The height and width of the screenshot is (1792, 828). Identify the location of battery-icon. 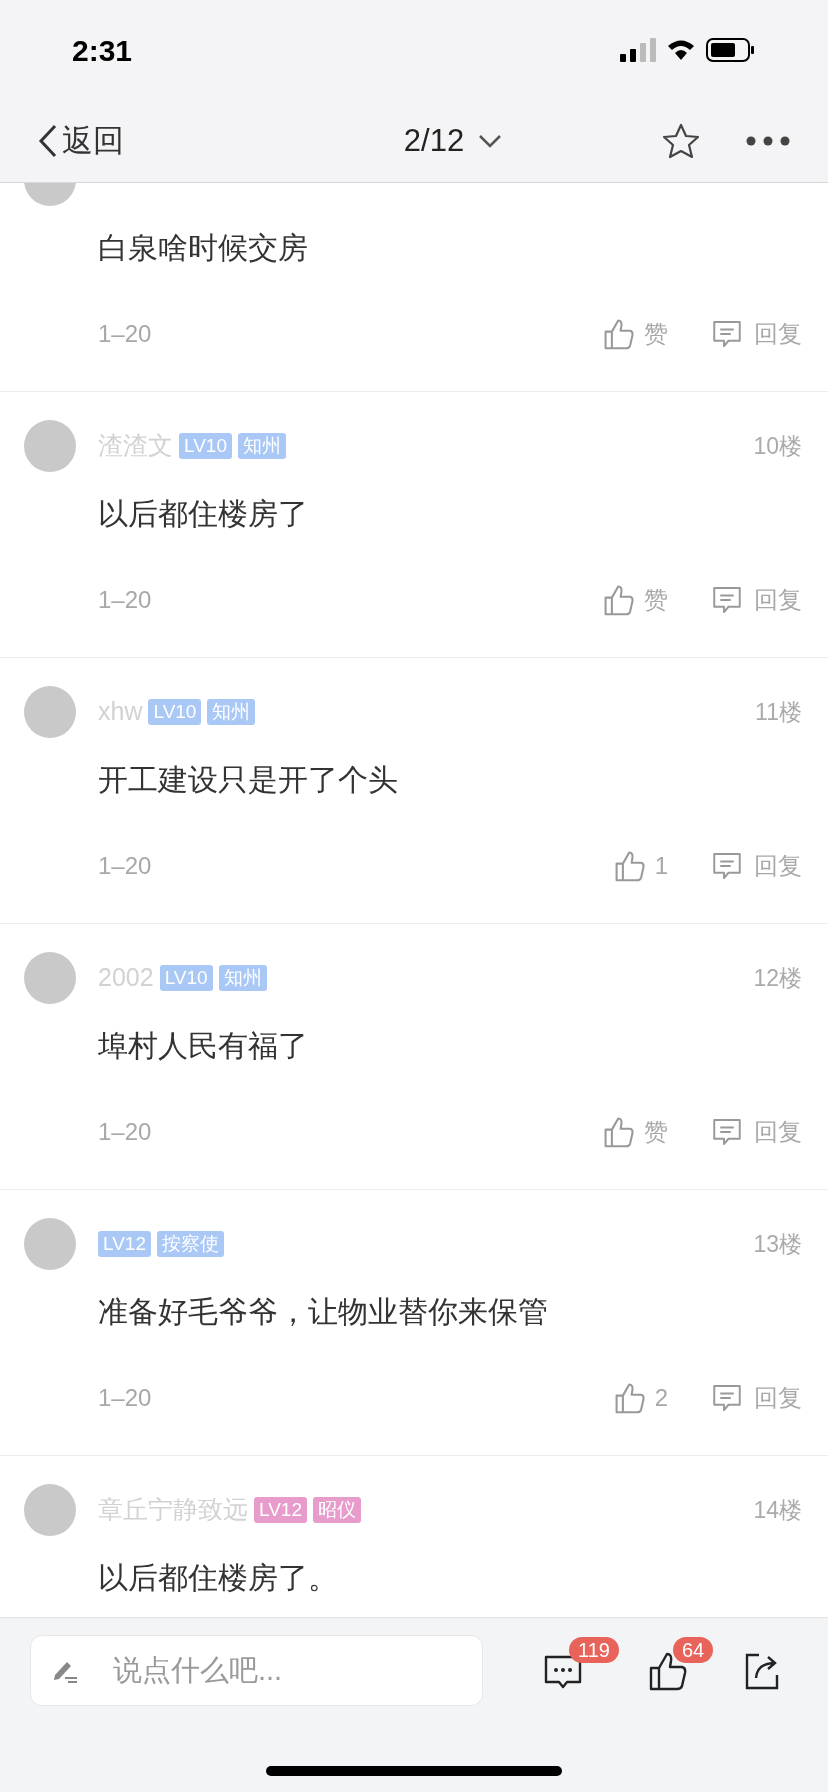
(731, 50).